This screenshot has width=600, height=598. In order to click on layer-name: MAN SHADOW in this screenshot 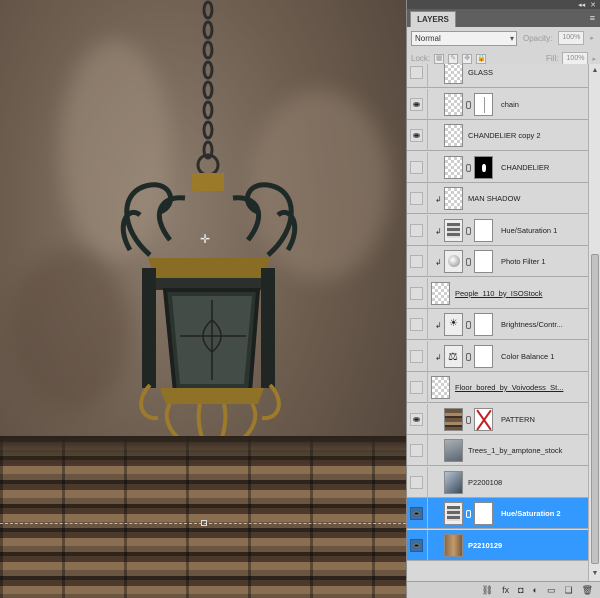, I will do `click(494, 198)`.